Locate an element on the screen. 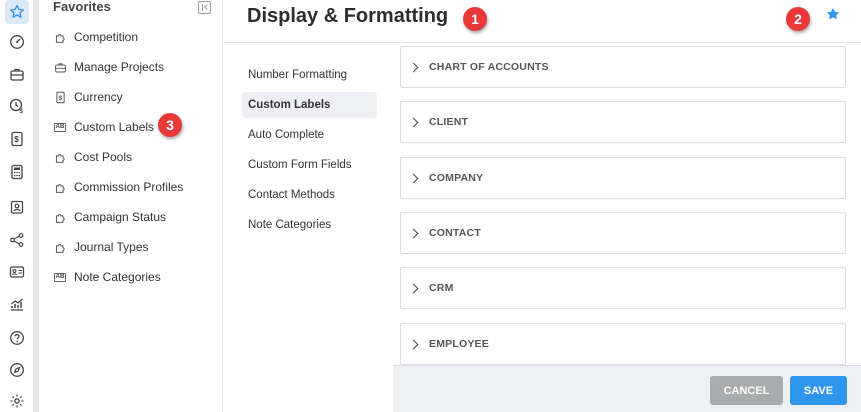 The width and height of the screenshot is (861, 412). save-button: SAVE is located at coordinates (818, 390).